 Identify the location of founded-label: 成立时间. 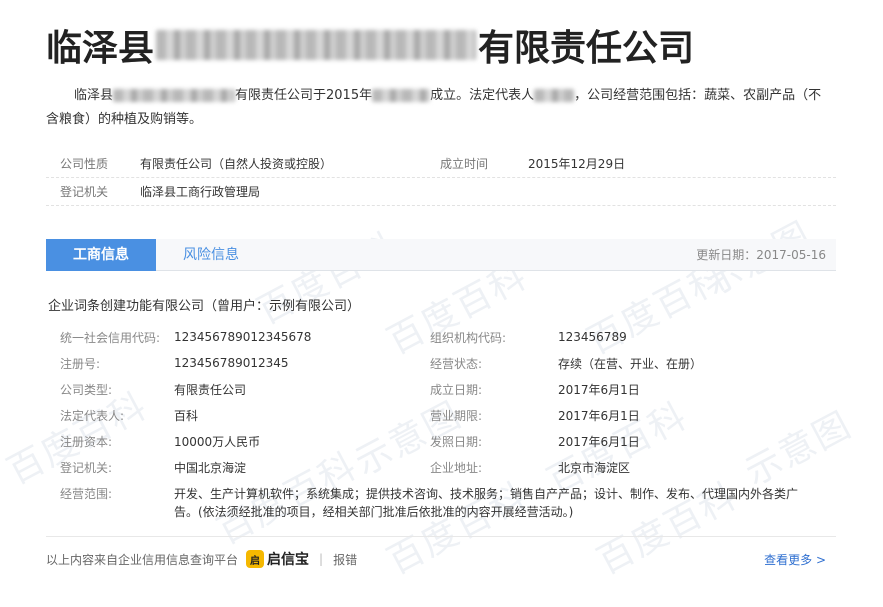
(464, 164).